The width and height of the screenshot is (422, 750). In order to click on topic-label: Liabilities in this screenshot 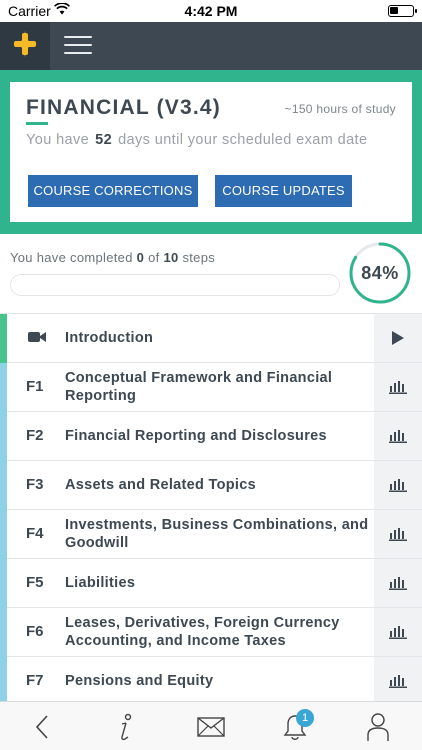, I will do `click(100, 583)`.